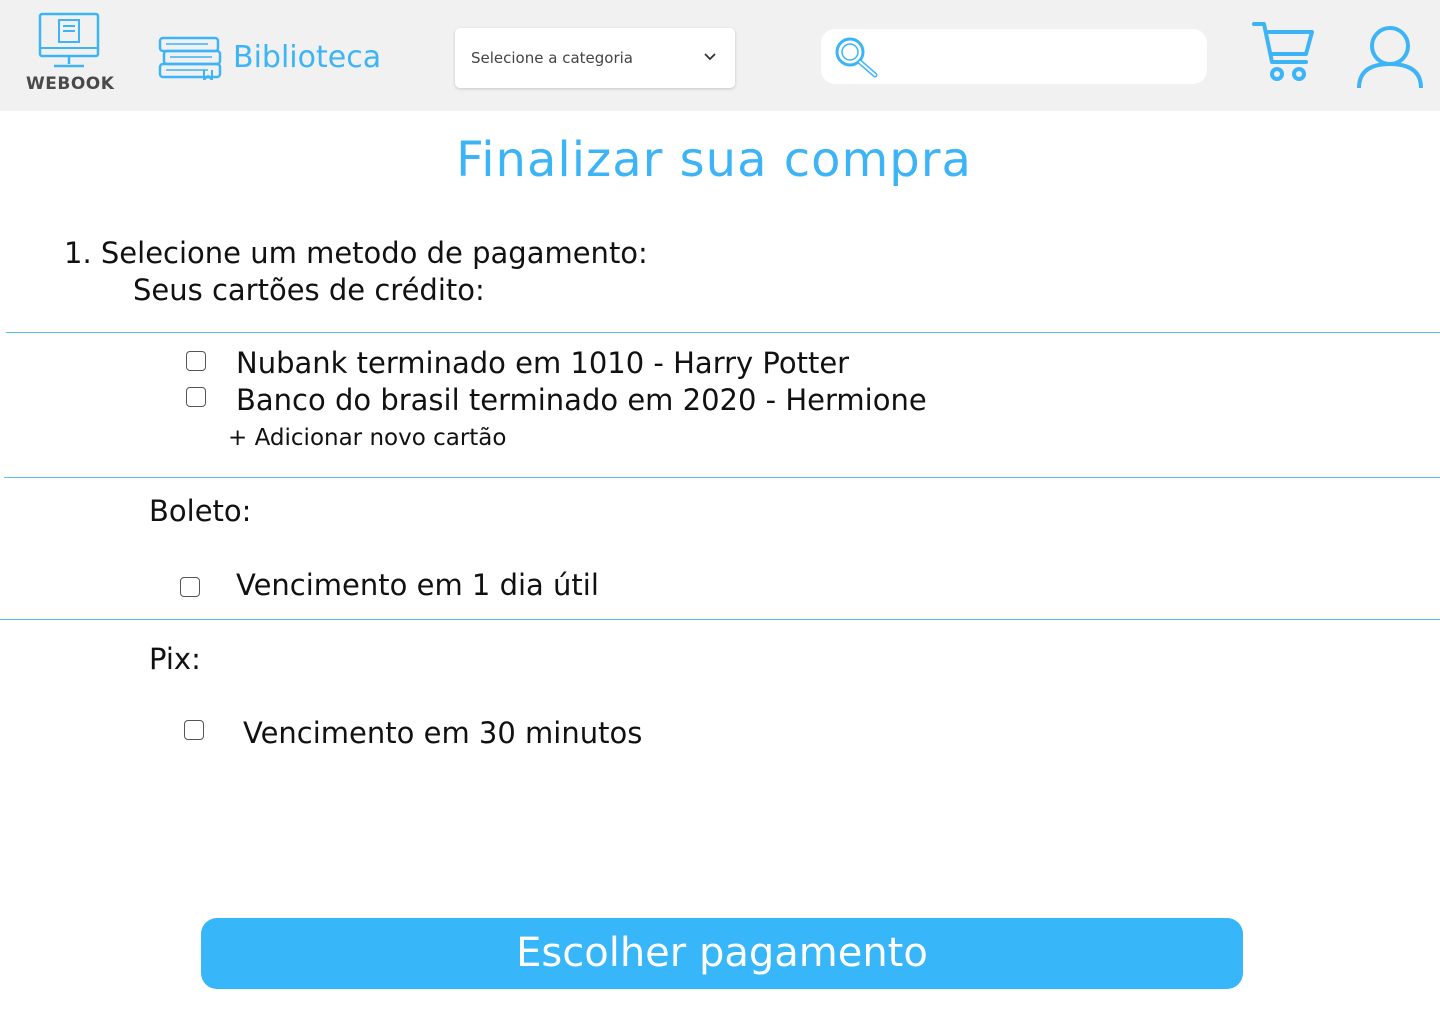  I want to click on top-bar: WEBOOK Biblioteca Selecione a categoria, so click(720, 55).